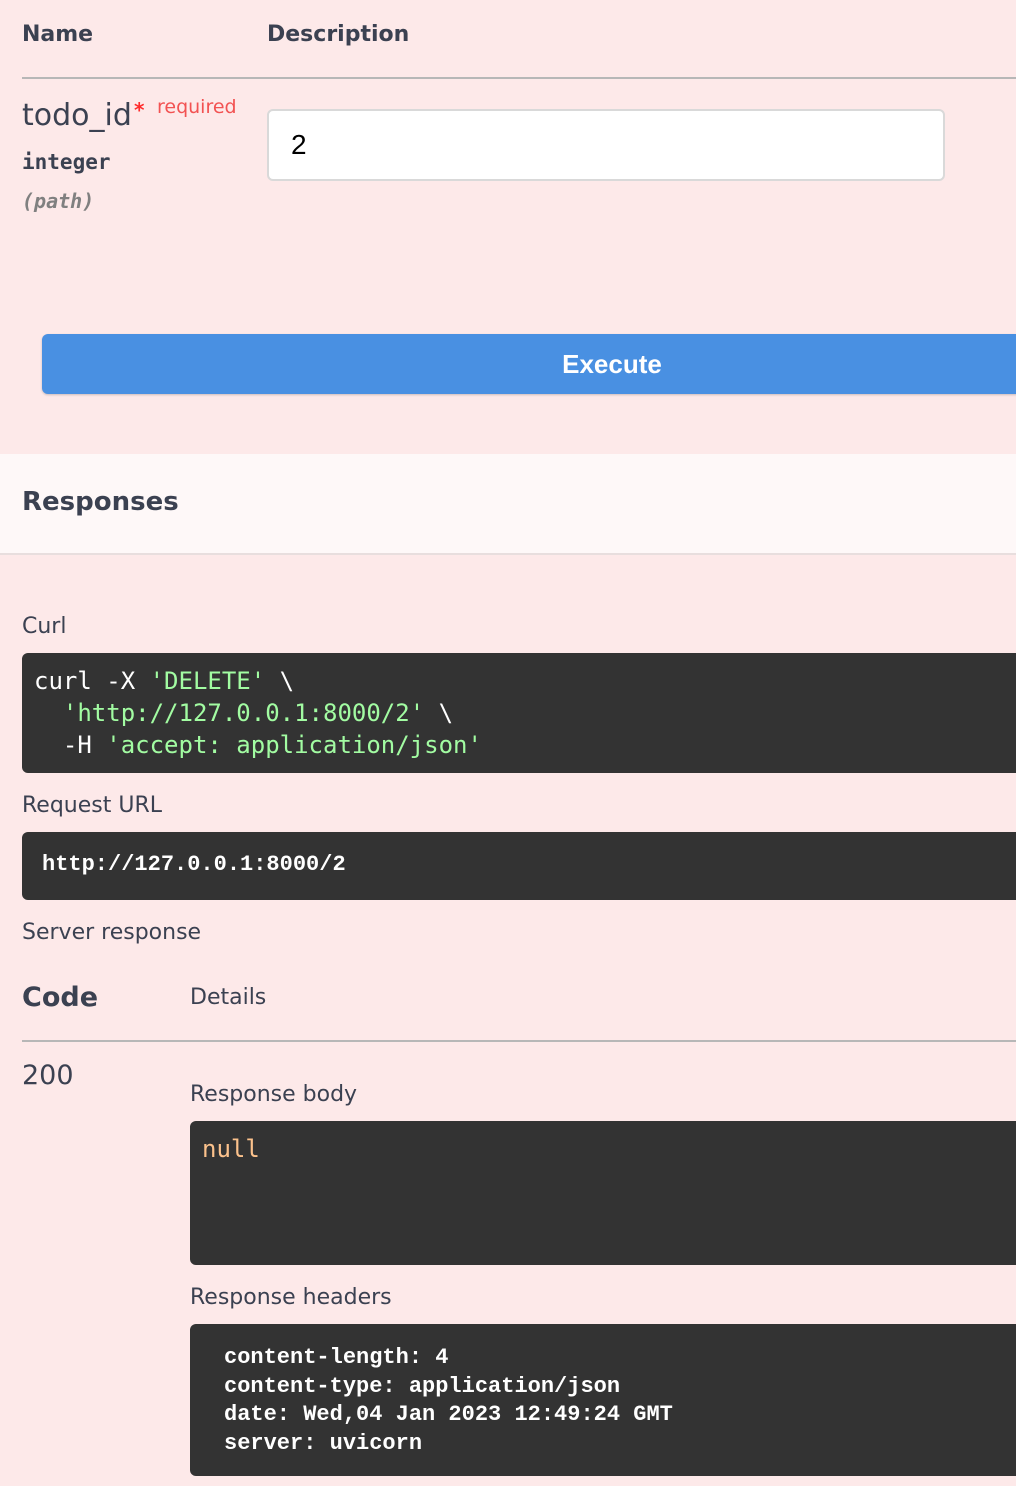  What do you see at coordinates (294, 745) in the screenshot?
I see `curl-header-value: 'accept: application/json'` at bounding box center [294, 745].